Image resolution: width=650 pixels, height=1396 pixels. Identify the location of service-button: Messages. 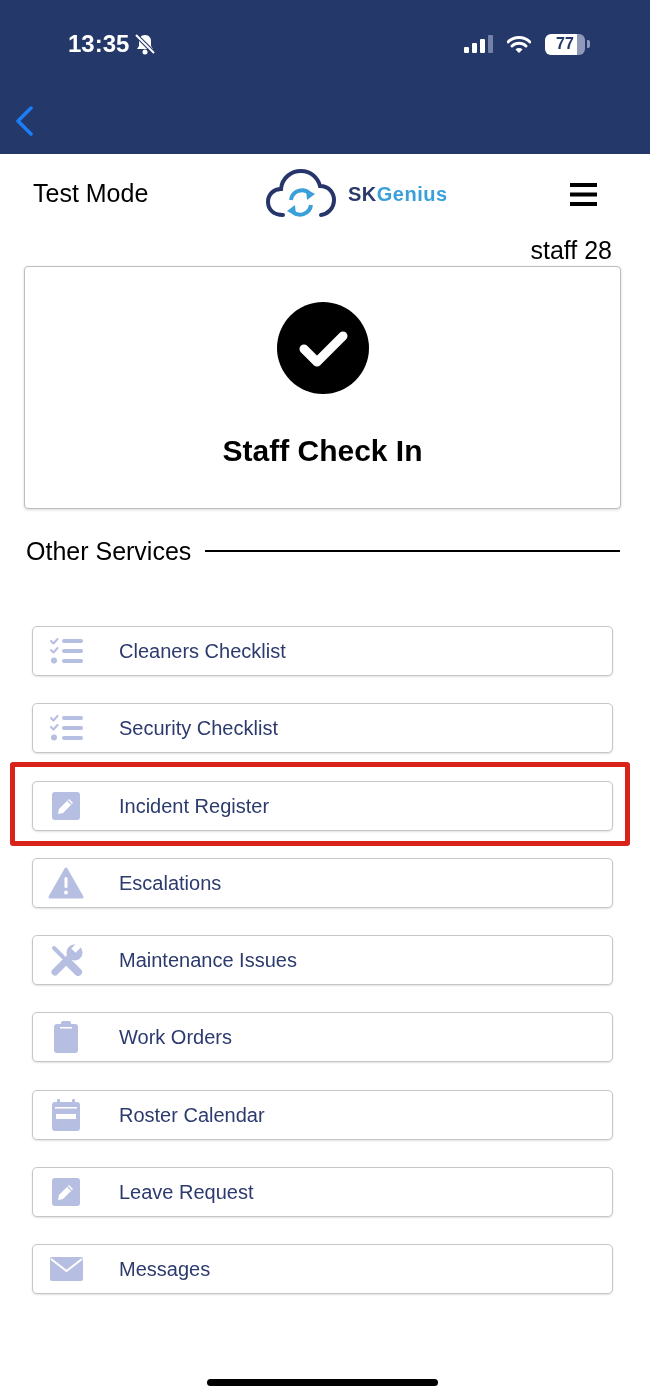
(322, 1269).